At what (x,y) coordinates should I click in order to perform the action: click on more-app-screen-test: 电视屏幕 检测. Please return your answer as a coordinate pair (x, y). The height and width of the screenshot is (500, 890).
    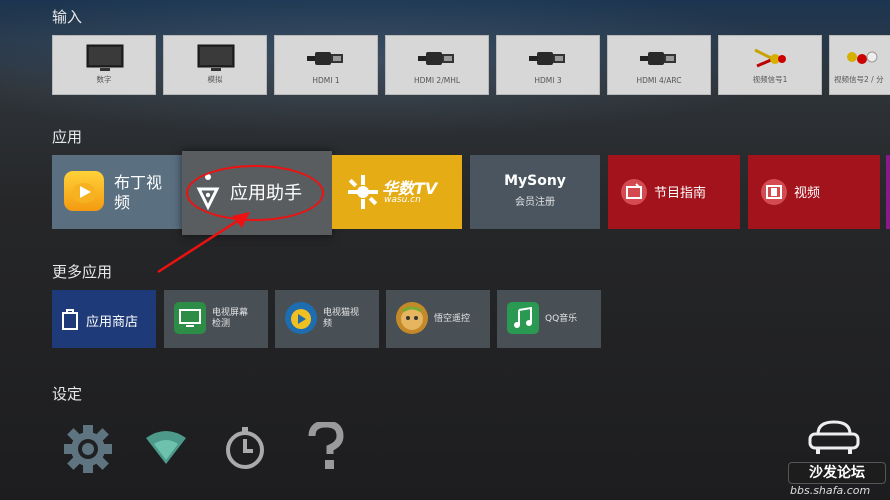
    Looking at the image, I should click on (216, 319).